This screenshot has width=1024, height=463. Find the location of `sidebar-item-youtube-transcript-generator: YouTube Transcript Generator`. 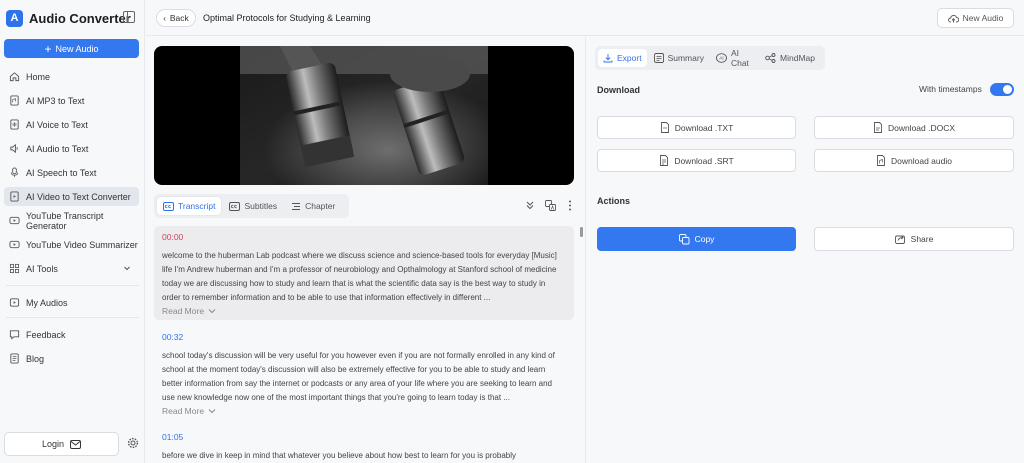

sidebar-item-youtube-transcript-generator: YouTube Transcript Generator is located at coordinates (71, 220).